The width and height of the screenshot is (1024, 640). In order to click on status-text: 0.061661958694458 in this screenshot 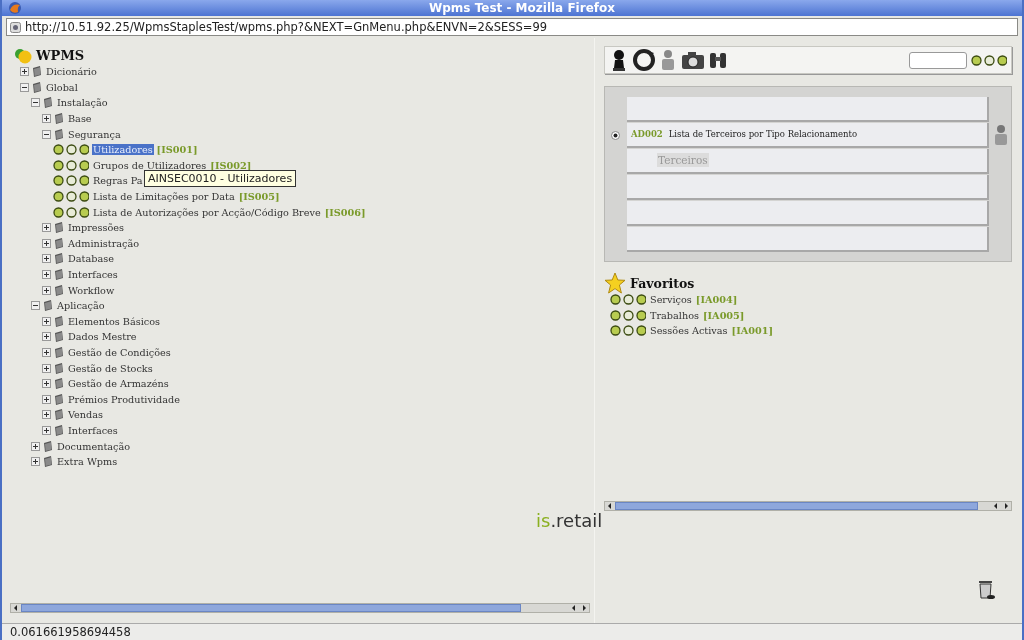, I will do `click(512, 631)`.